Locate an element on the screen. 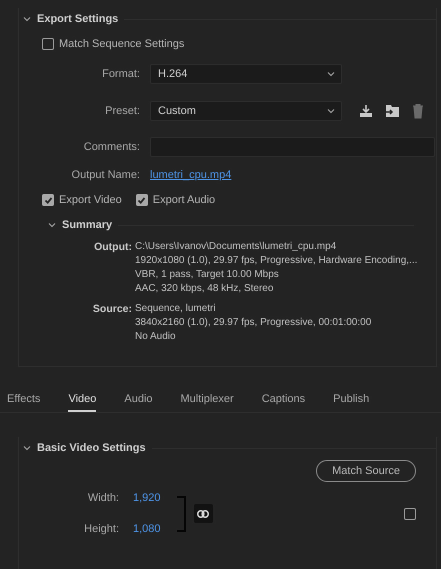  number-value: 1,920 is located at coordinates (147, 498).